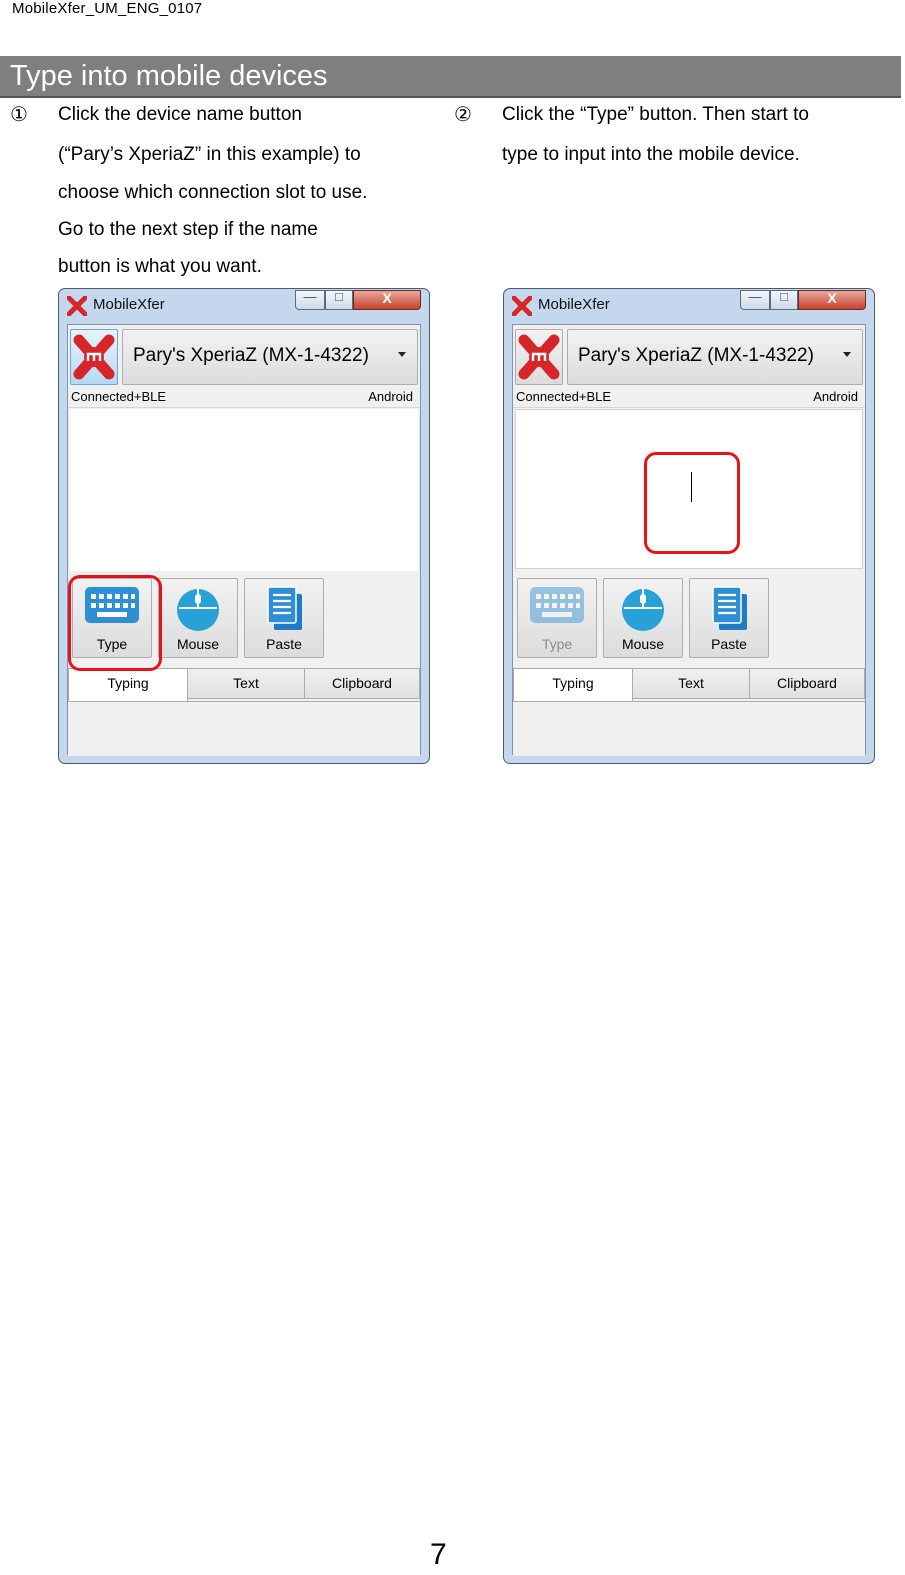 The image size is (905, 1575). Describe the element at coordinates (169, 76) in the screenshot. I see `section-title: Type into mobile devices` at that location.